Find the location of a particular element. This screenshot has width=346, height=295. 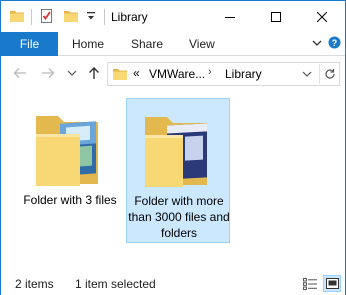

address-dropdown-button is located at coordinates (307, 74).